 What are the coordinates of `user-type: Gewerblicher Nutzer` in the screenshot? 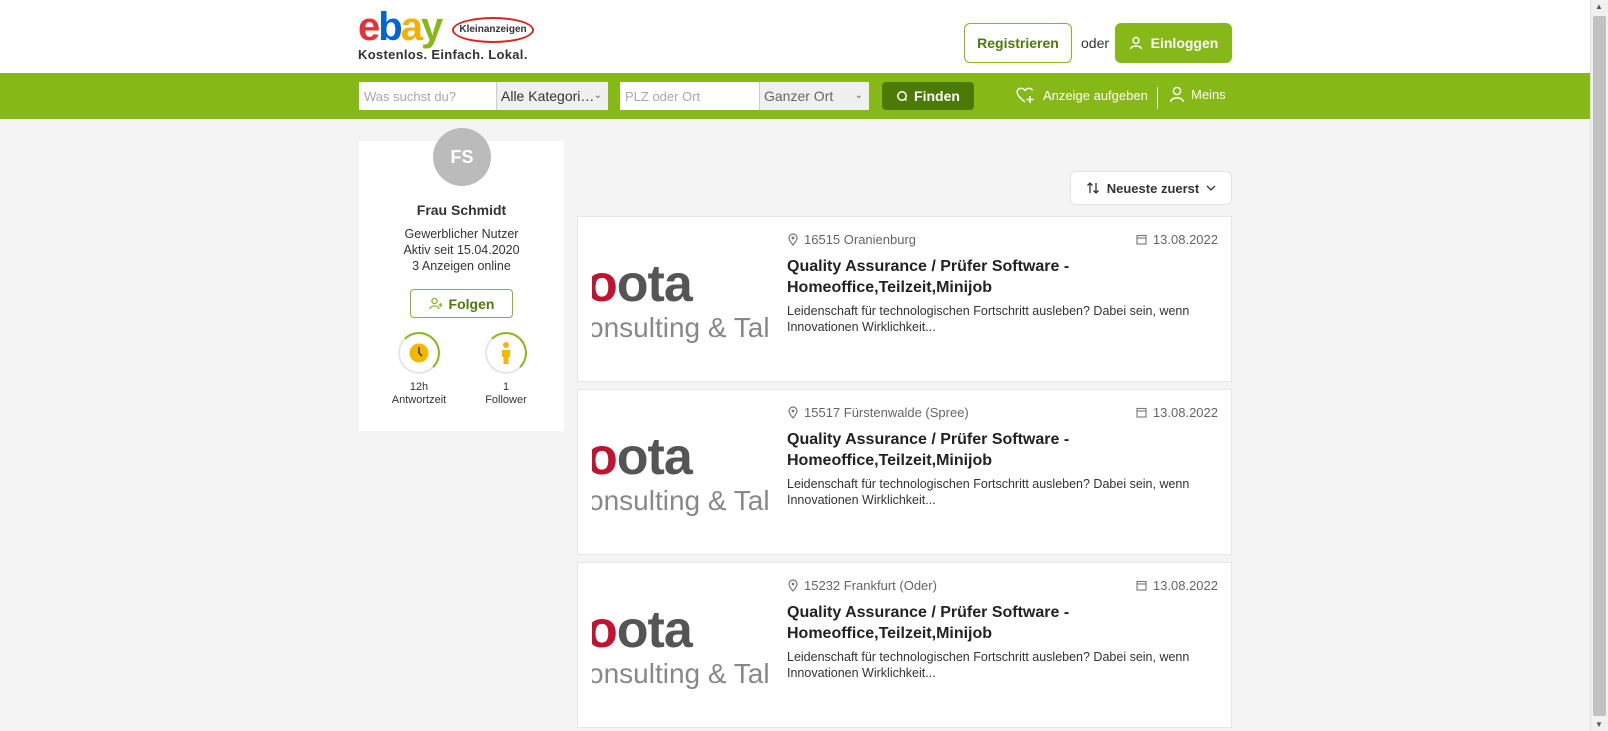 It's located at (461, 234).